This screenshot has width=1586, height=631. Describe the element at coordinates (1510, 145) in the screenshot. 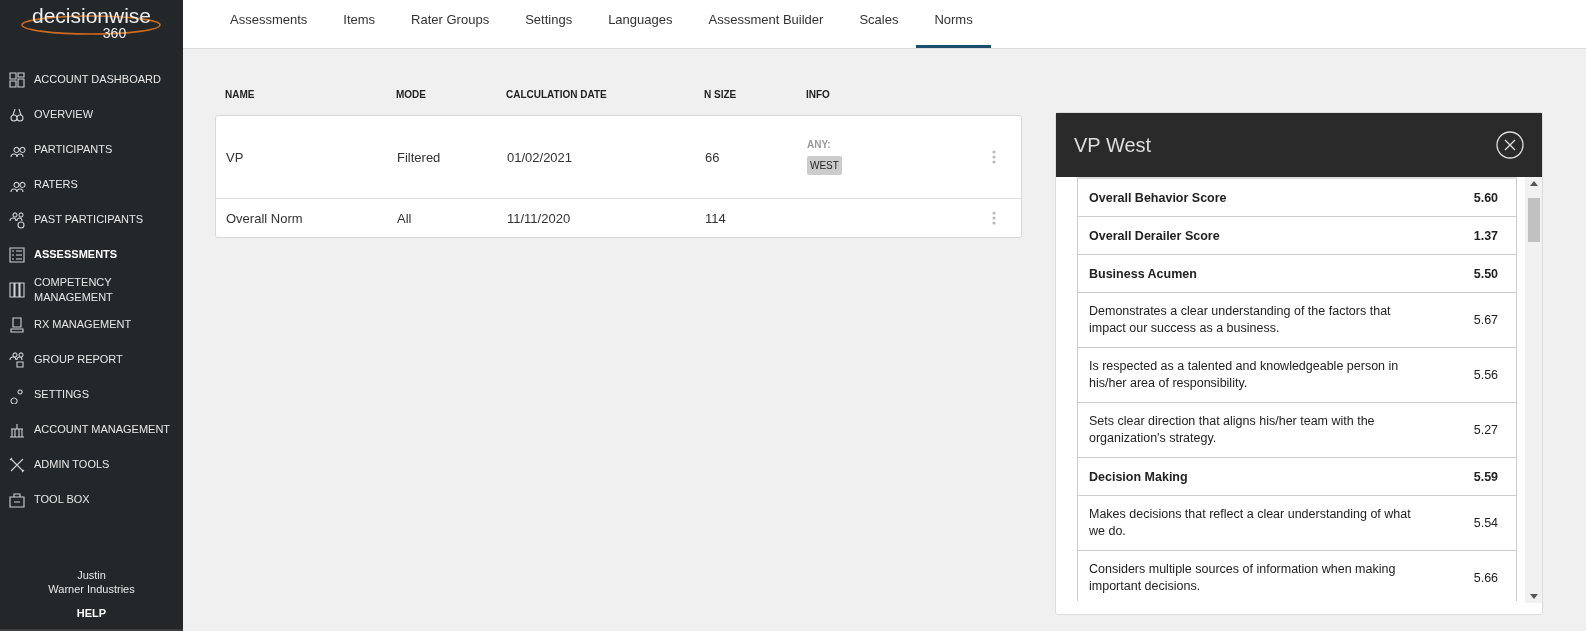

I see `close-icon` at that location.